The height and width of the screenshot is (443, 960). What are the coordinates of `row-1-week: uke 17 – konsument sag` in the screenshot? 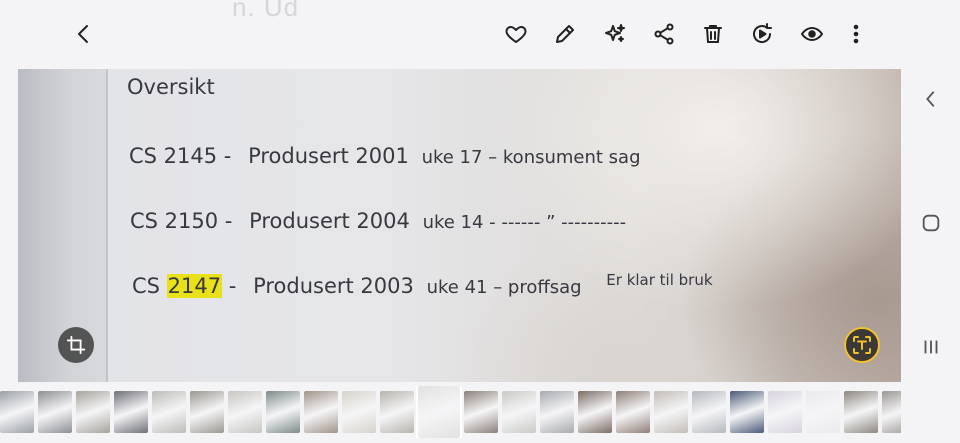 It's located at (531, 157).